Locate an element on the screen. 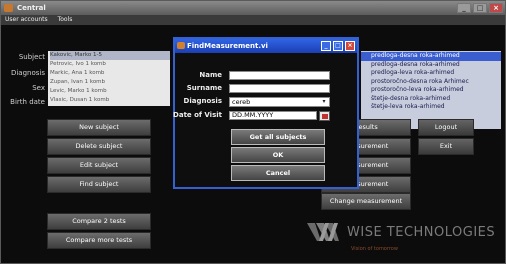  subject-label: Subject is located at coordinates (31, 57).